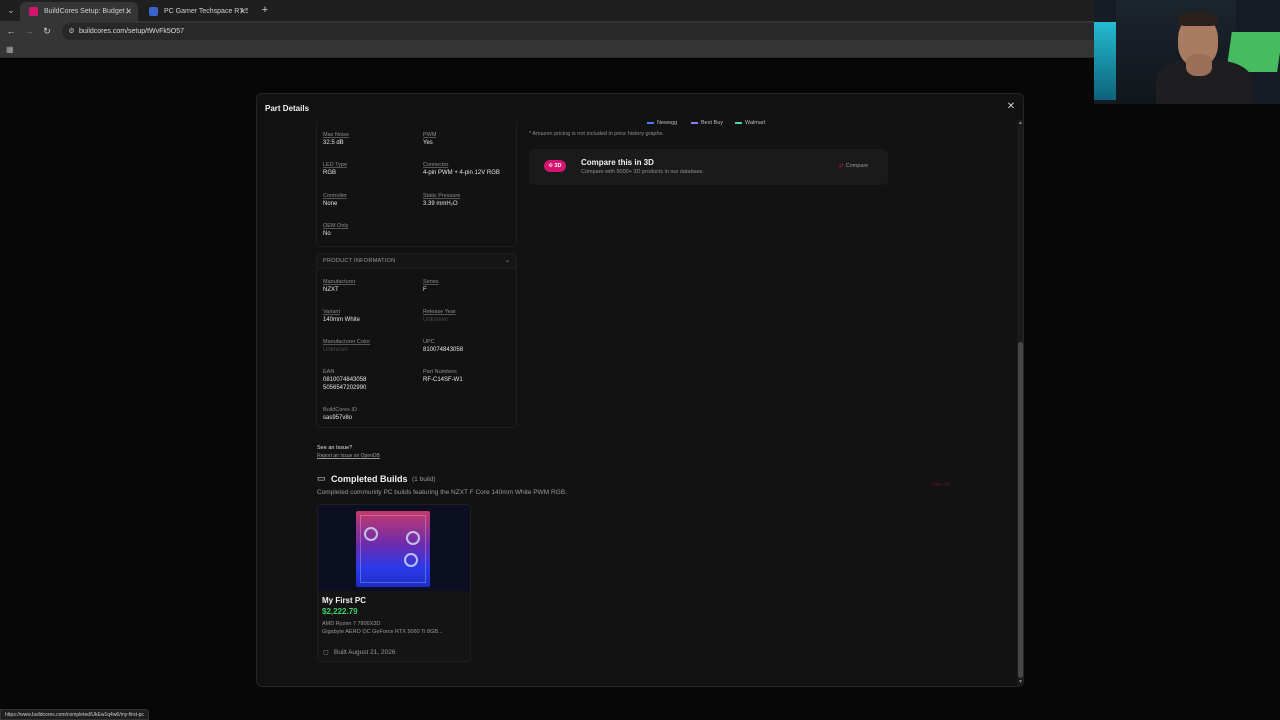 The height and width of the screenshot is (720, 1280). I want to click on compare-title: Compare this in 3D, so click(617, 162).